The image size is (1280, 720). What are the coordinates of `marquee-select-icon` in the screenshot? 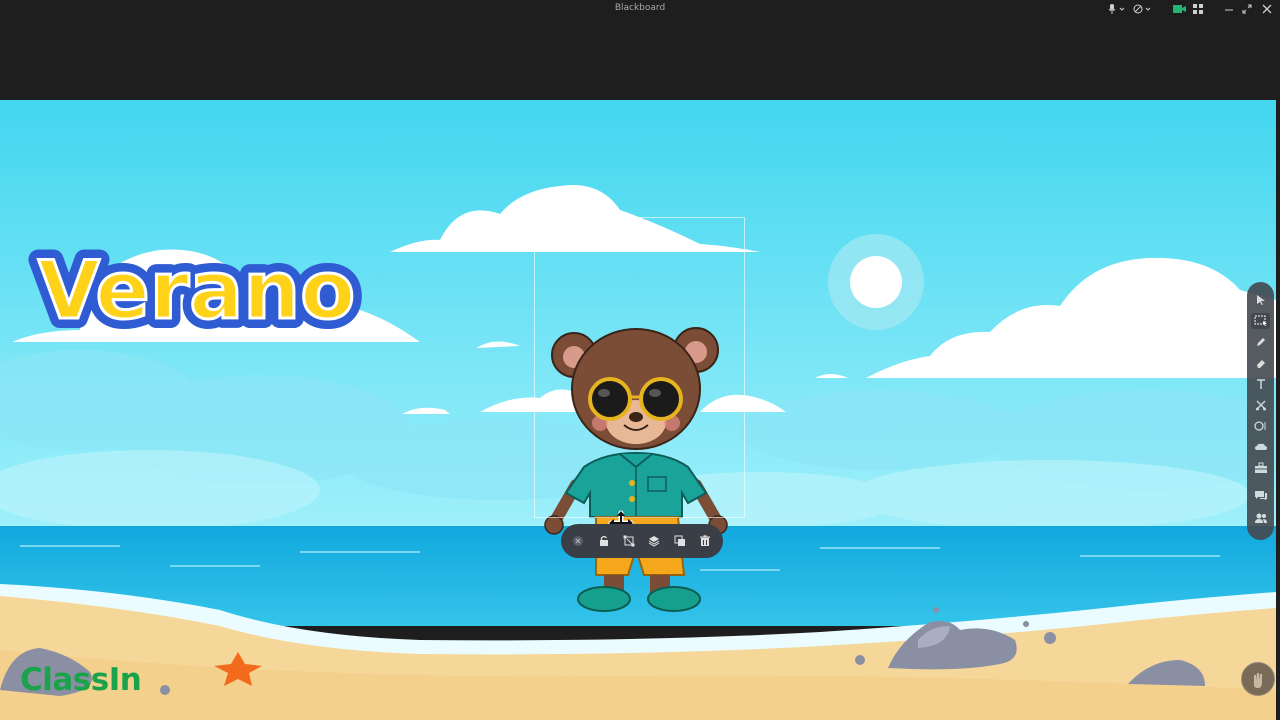 It's located at (1260, 320).